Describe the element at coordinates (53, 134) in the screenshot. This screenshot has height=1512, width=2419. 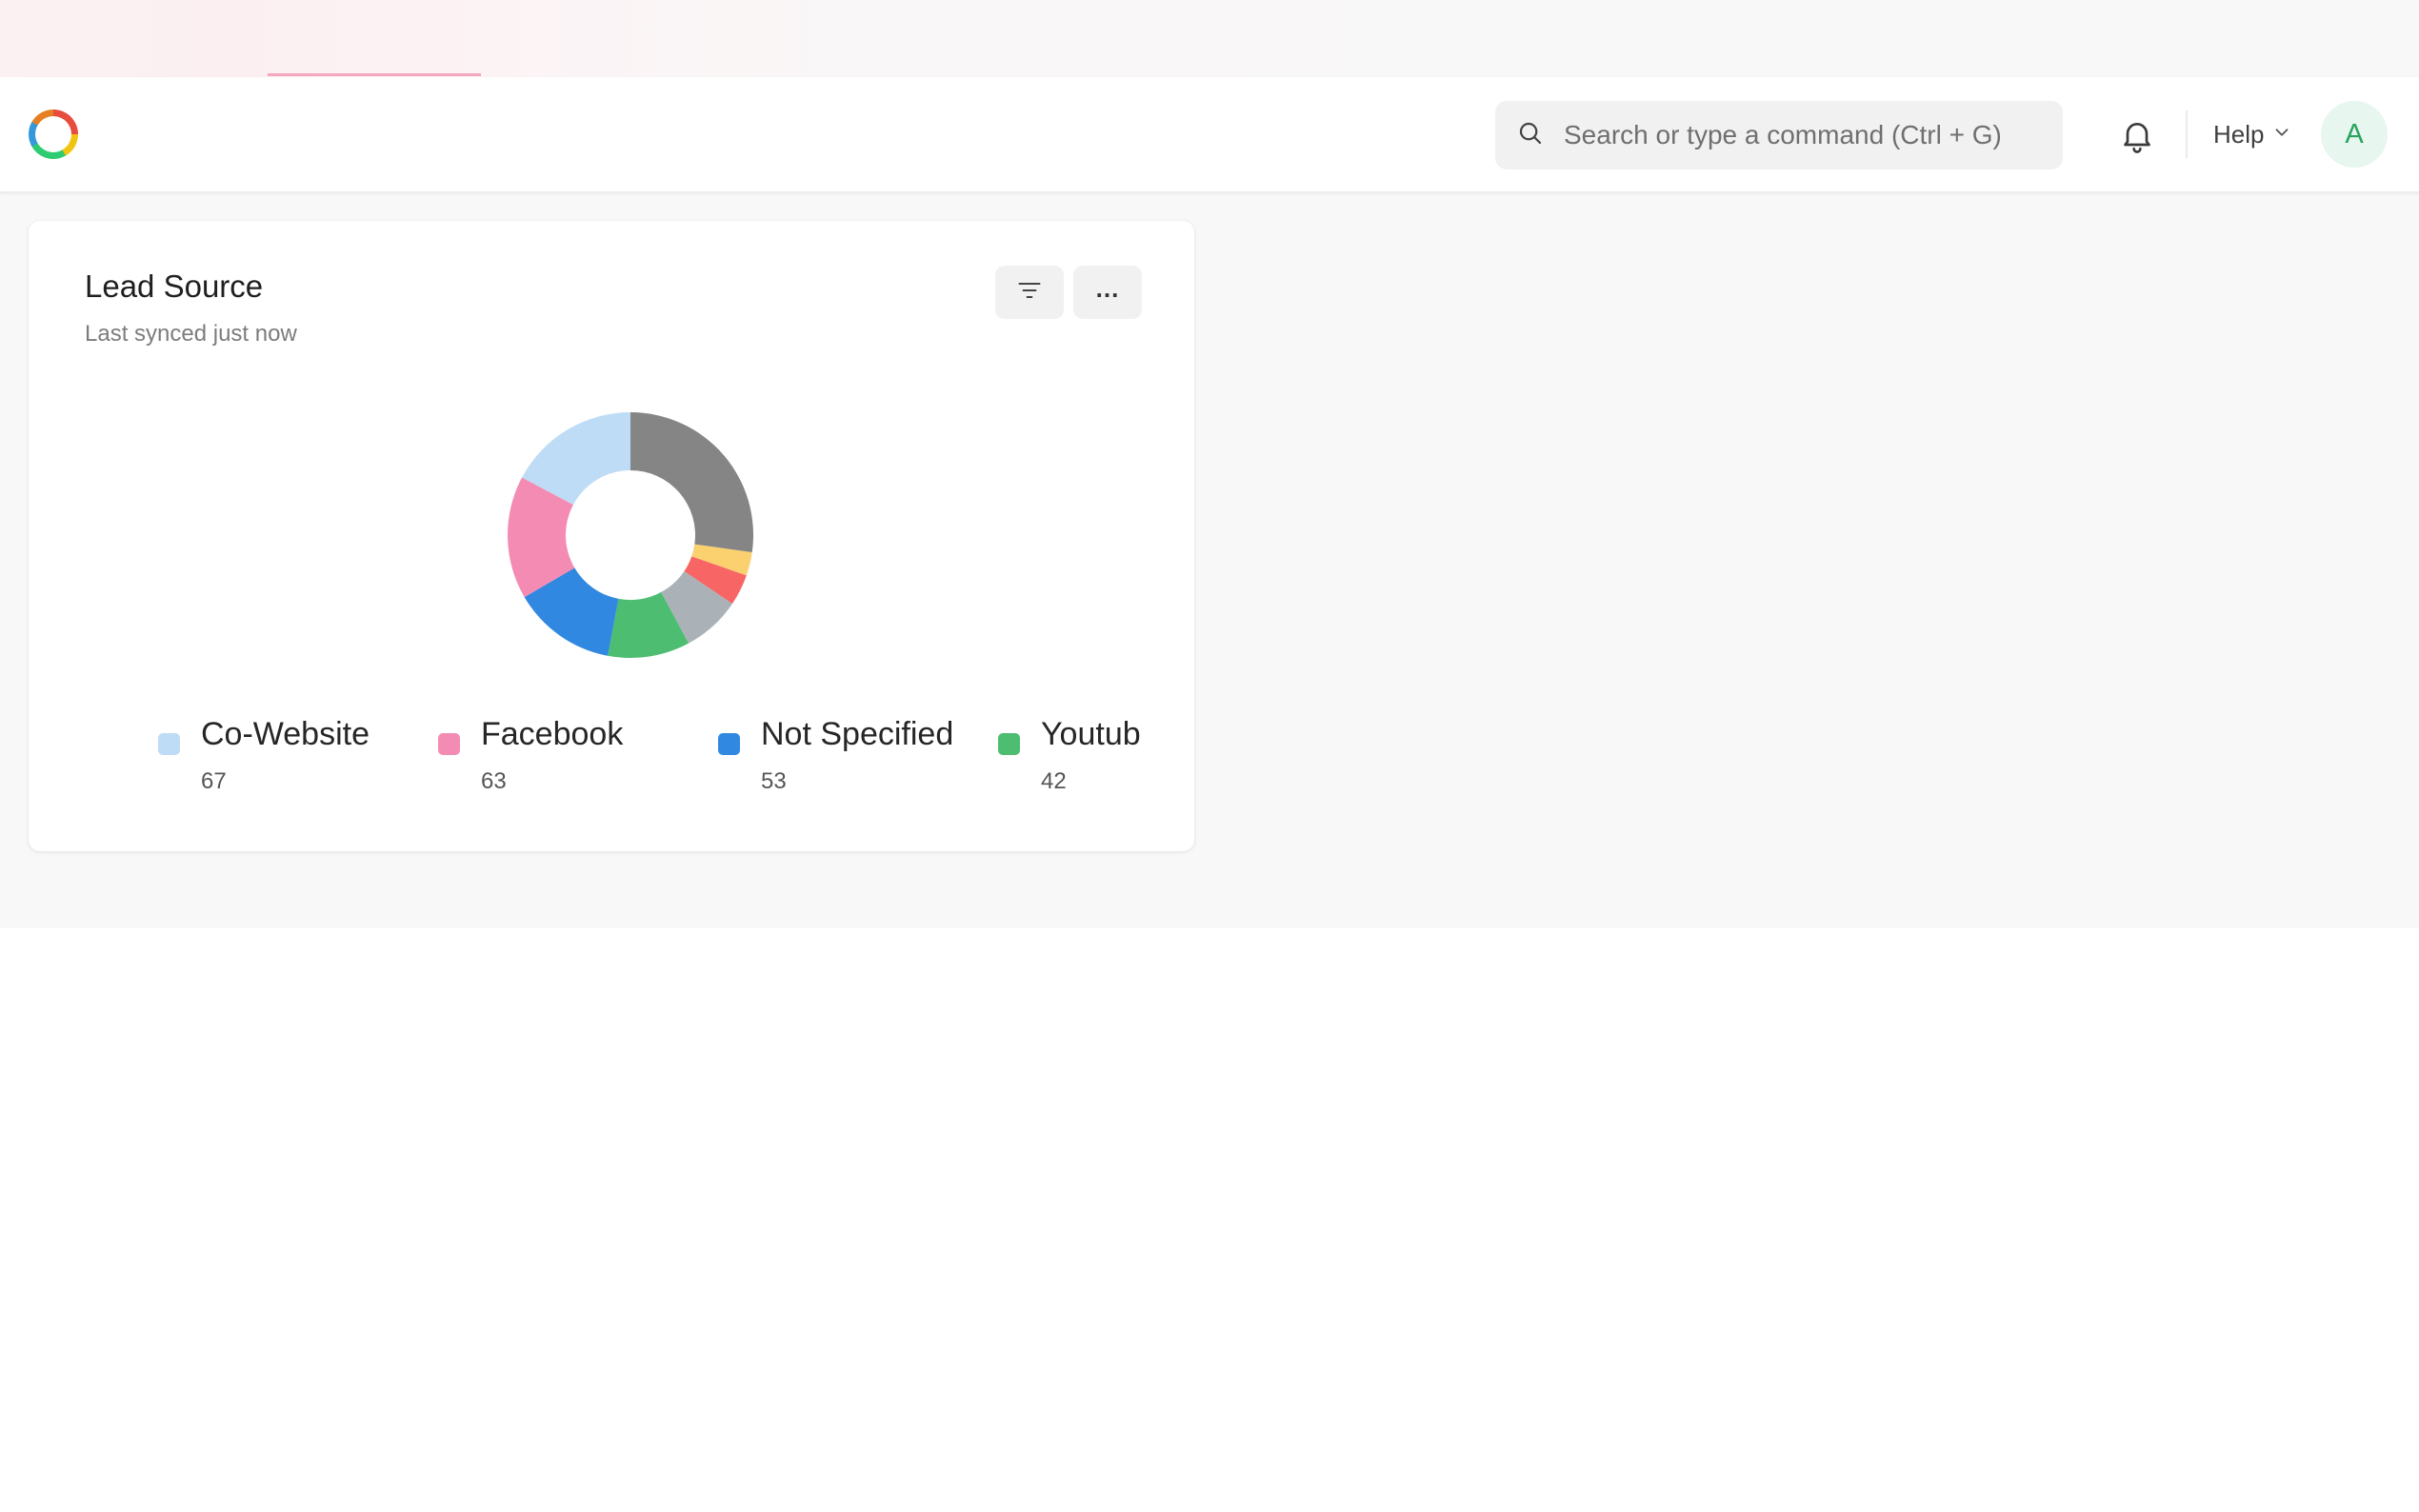
I see `app-logo` at that location.